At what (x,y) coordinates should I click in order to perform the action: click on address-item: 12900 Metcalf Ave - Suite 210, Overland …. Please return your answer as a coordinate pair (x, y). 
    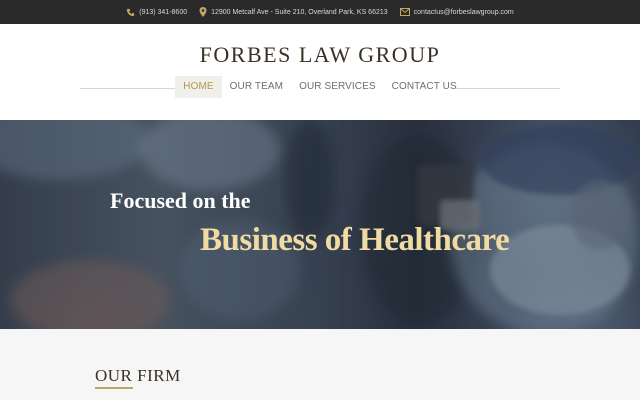
    Looking at the image, I should click on (293, 12).